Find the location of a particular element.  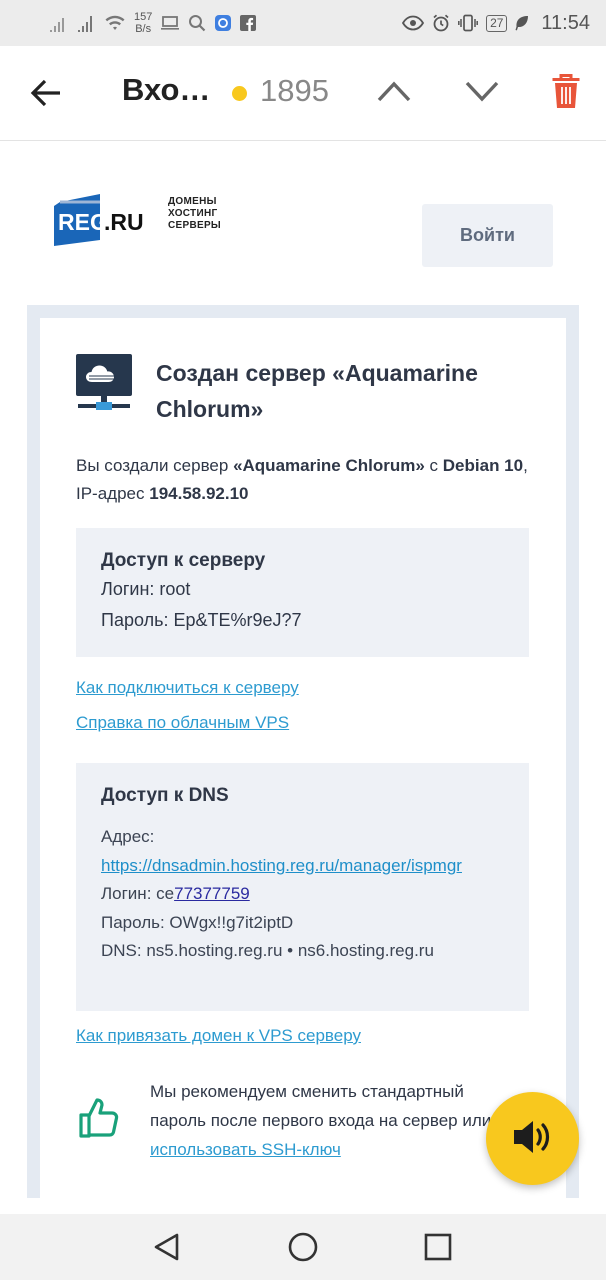

intro-text: Вы создали сервер is located at coordinates (155, 465).